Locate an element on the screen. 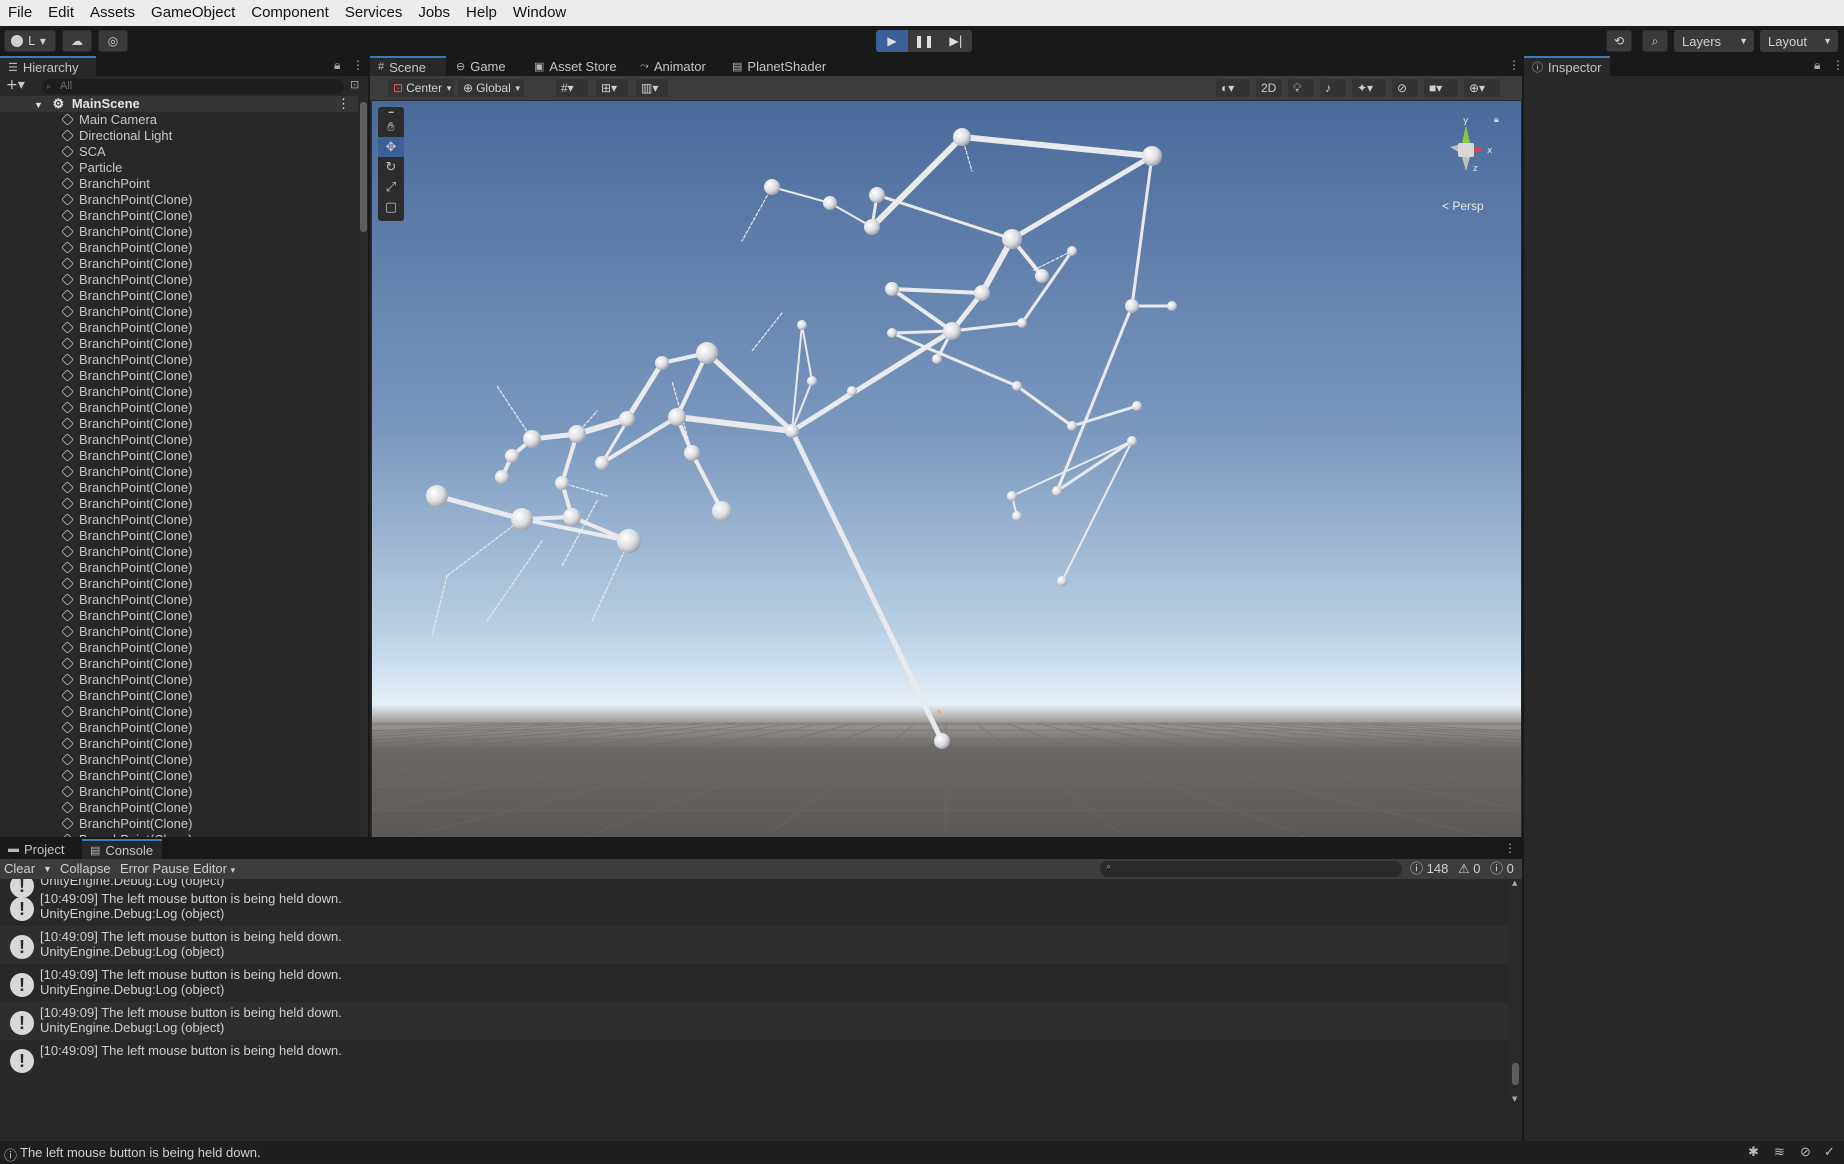  step-button: ▶| is located at coordinates (956, 41).